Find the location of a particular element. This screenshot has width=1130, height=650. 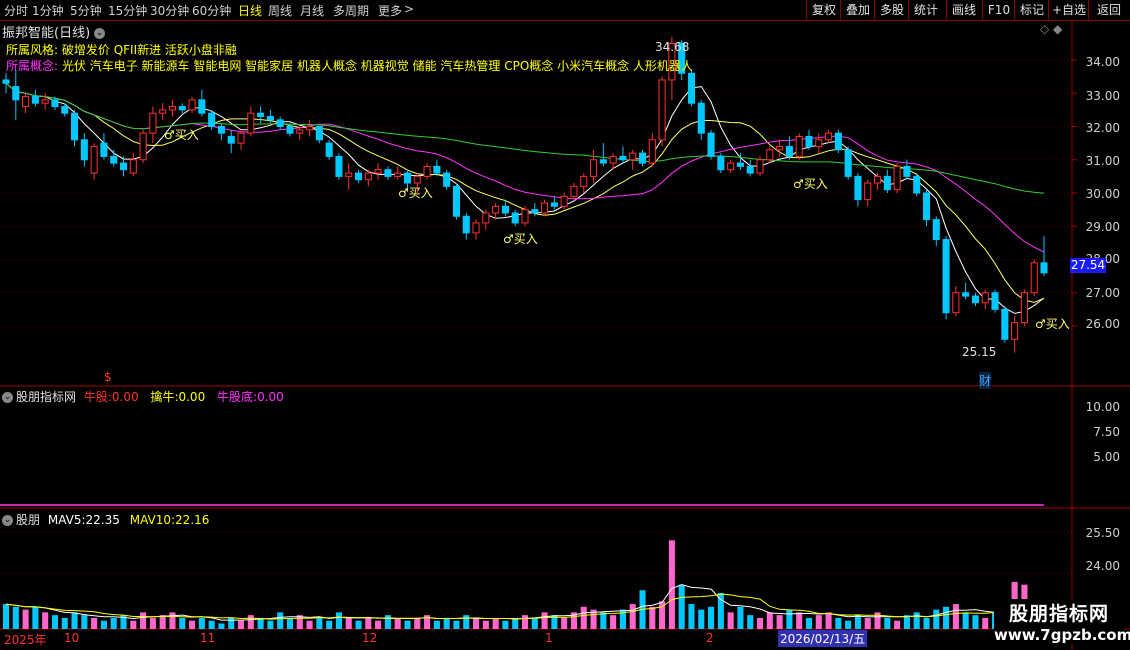

watermark: 股朋指标网 www.7gpzb.com is located at coordinates (1062, 621).